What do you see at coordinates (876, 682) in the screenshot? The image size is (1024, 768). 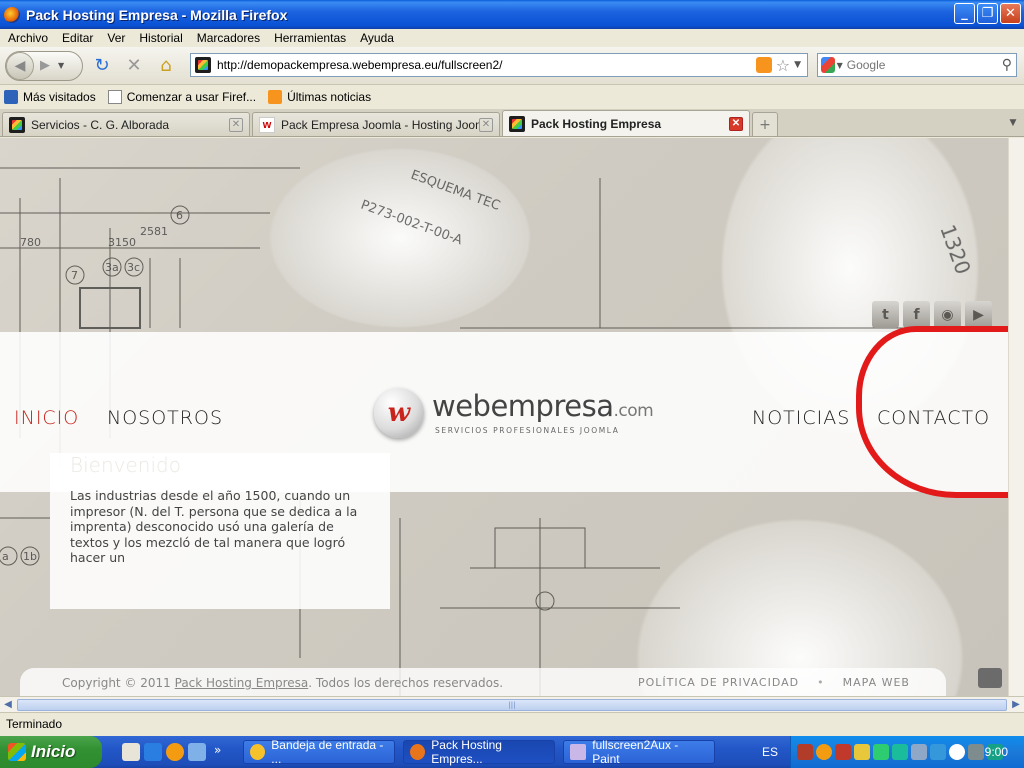 I see `sitemap-link: MAPA WEB` at bounding box center [876, 682].